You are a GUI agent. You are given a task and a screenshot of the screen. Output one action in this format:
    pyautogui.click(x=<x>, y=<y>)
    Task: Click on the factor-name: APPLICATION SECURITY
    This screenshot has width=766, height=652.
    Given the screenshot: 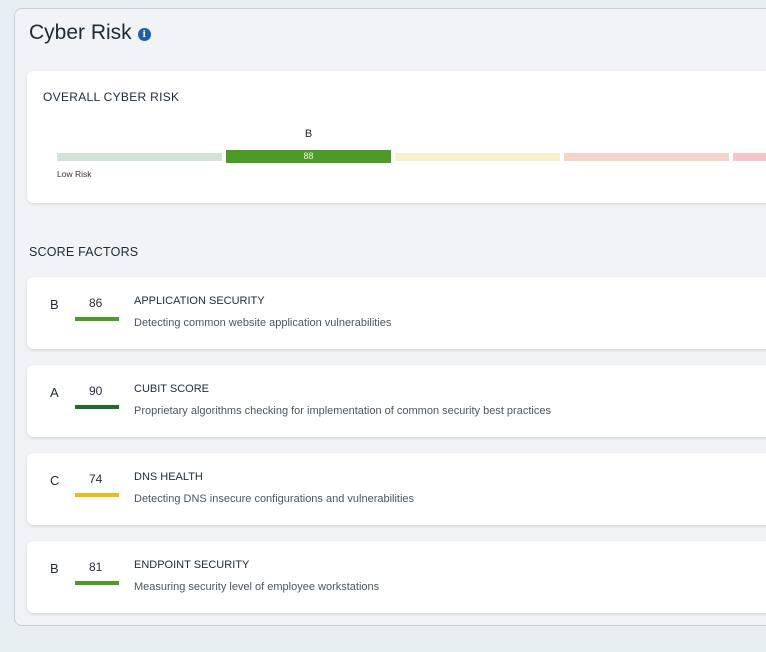 What is the action you would take?
    pyautogui.click(x=199, y=301)
    